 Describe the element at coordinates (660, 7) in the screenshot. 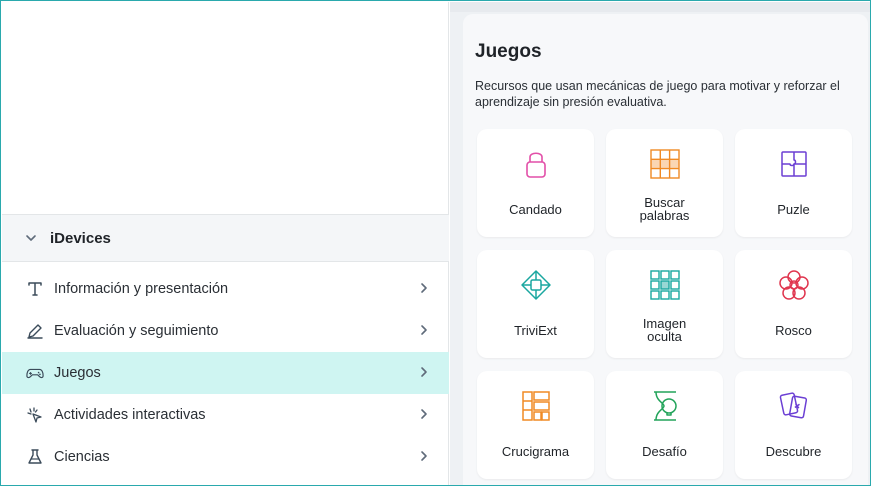

I see `top-strip` at that location.